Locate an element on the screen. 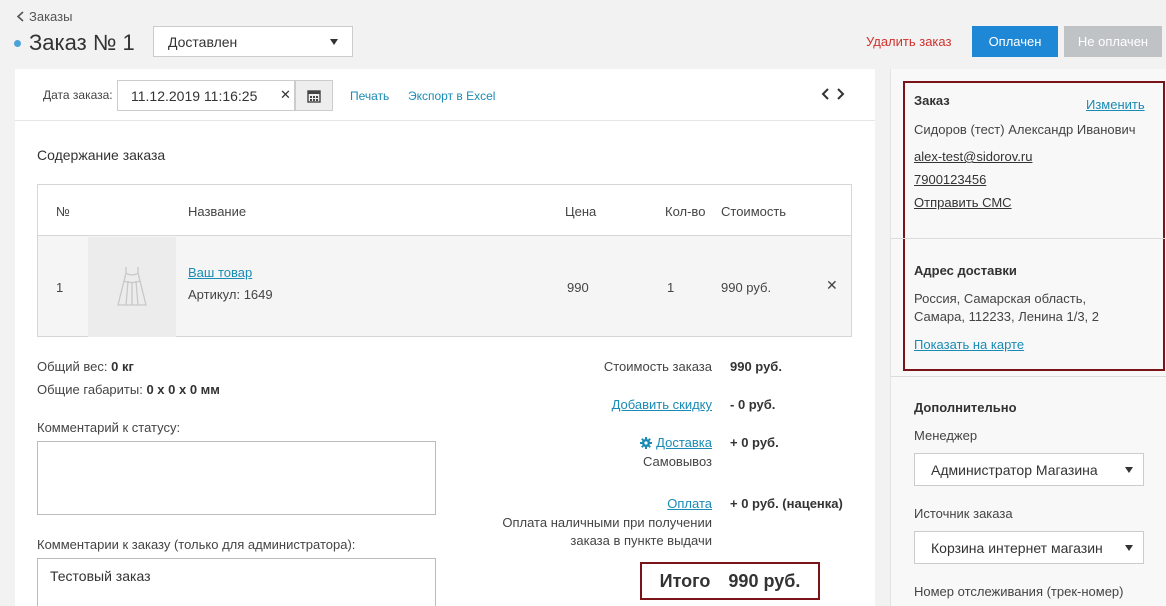  order-cost-label: Стоимость заказа is located at coordinates (657, 366).